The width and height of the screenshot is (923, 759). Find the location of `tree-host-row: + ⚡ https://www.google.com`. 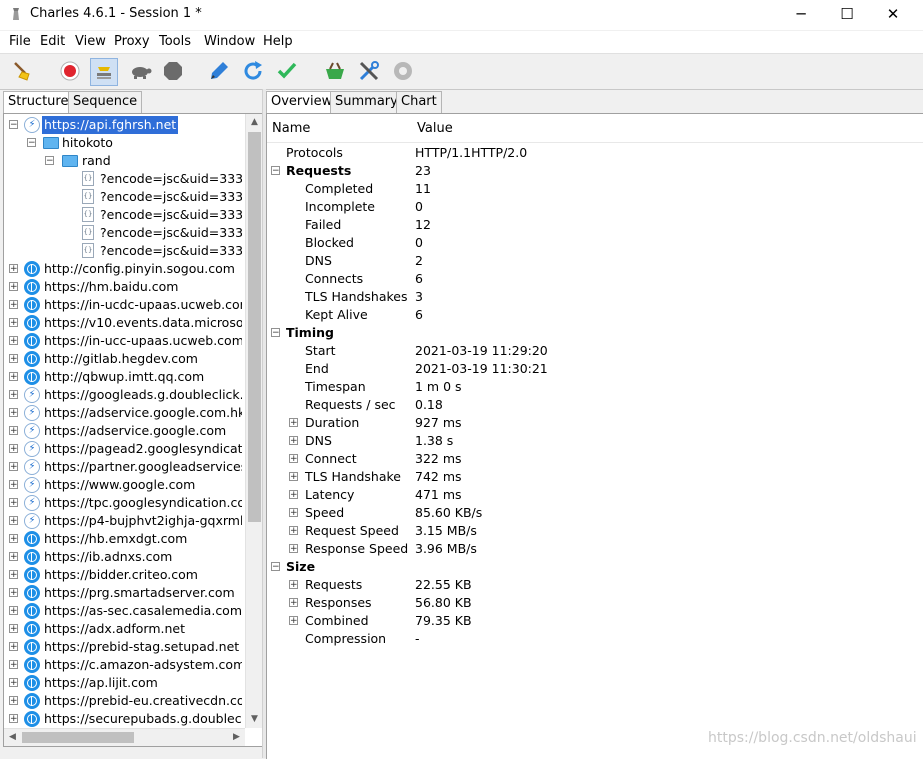

tree-host-row: + ⚡ https://www.google.com is located at coordinates (123, 485).